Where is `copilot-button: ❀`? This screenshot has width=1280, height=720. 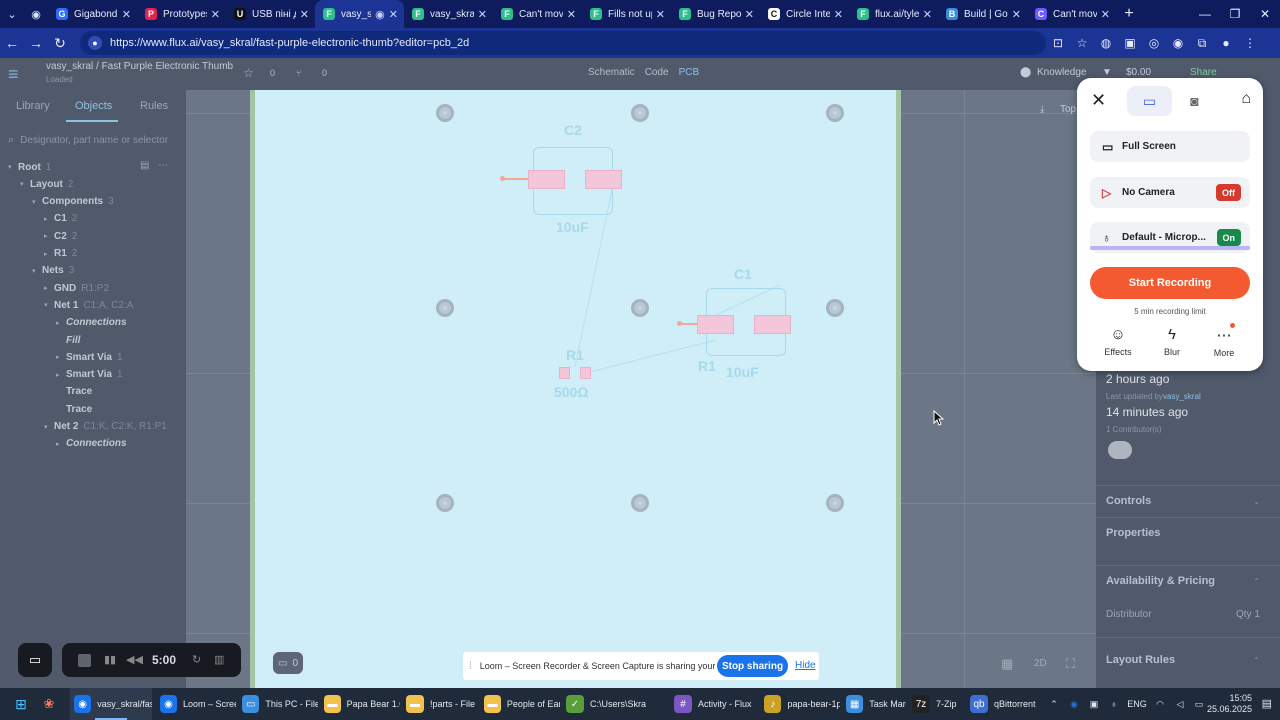
copilot-button: ❀ is located at coordinates (52, 704).